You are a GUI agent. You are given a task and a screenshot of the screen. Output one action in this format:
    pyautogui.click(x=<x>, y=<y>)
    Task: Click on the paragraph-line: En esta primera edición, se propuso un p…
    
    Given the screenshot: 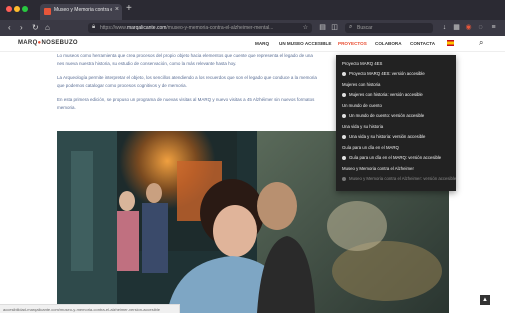 What is the action you would take?
    pyautogui.click(x=186, y=99)
    